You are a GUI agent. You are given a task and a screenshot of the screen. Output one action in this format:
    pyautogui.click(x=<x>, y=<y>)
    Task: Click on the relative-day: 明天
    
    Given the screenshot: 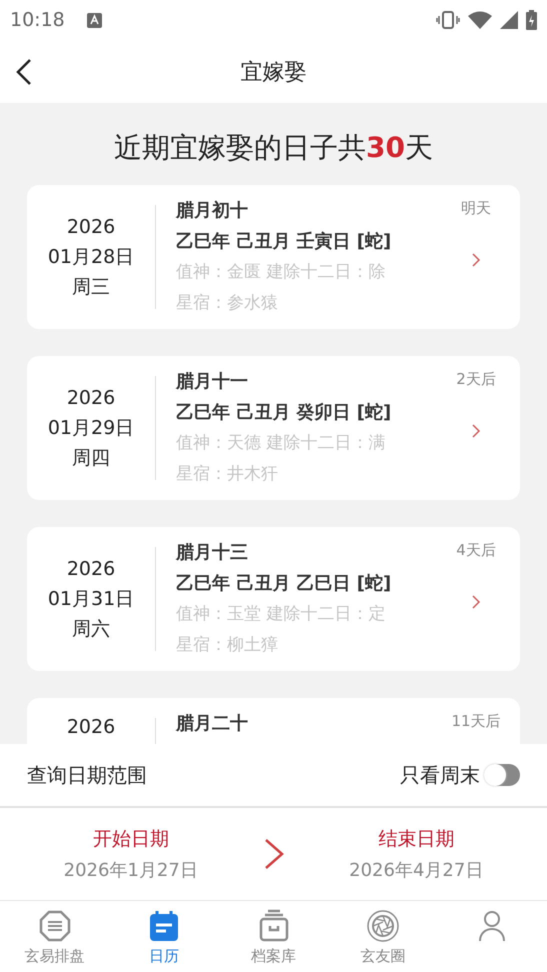 What is the action you would take?
    pyautogui.click(x=476, y=208)
    